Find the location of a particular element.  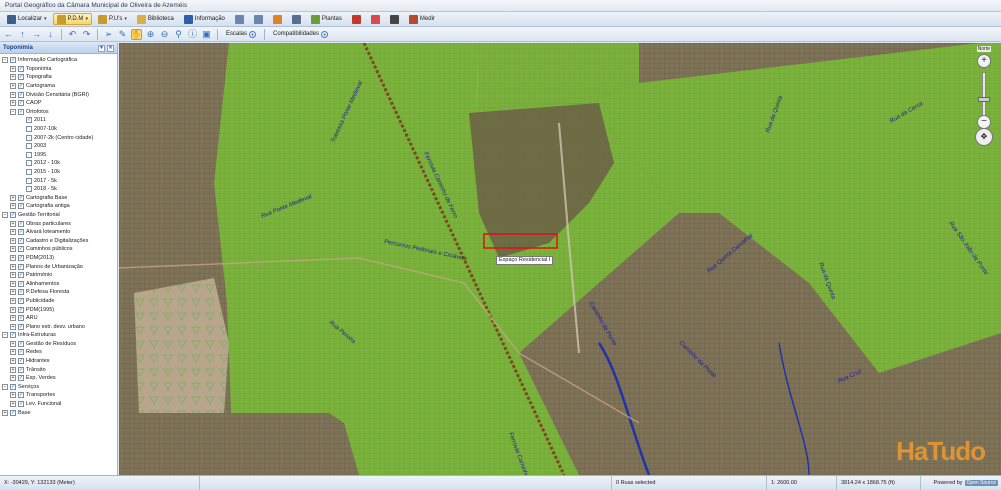

zoom-previous-icon: ↶ is located at coordinates (72, 34).